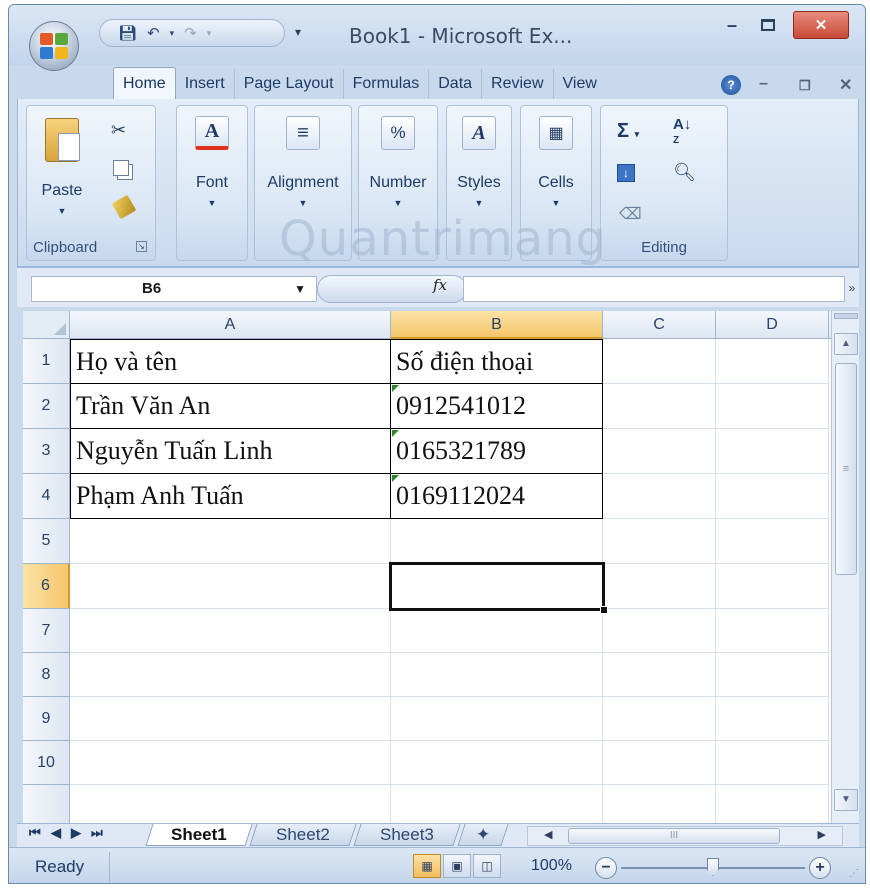 The height and width of the screenshot is (888, 870). Describe the element at coordinates (46, 763) in the screenshot. I see `row-header-10: 10` at that location.